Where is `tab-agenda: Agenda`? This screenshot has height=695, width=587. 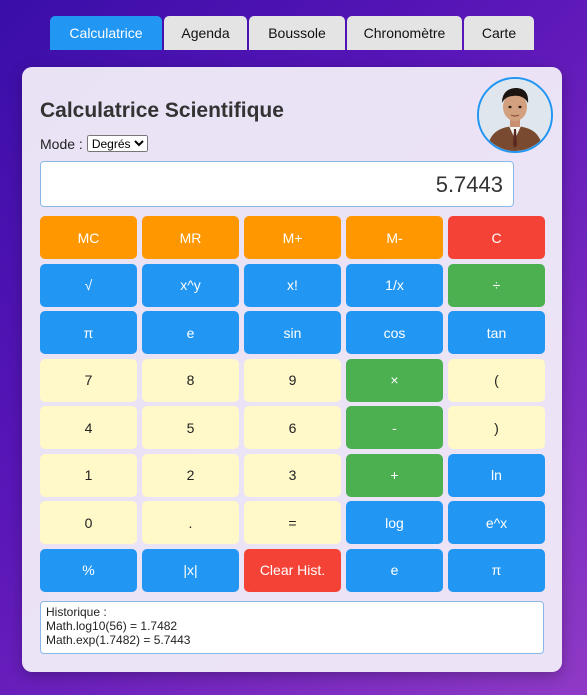
tab-agenda: Agenda is located at coordinates (205, 33).